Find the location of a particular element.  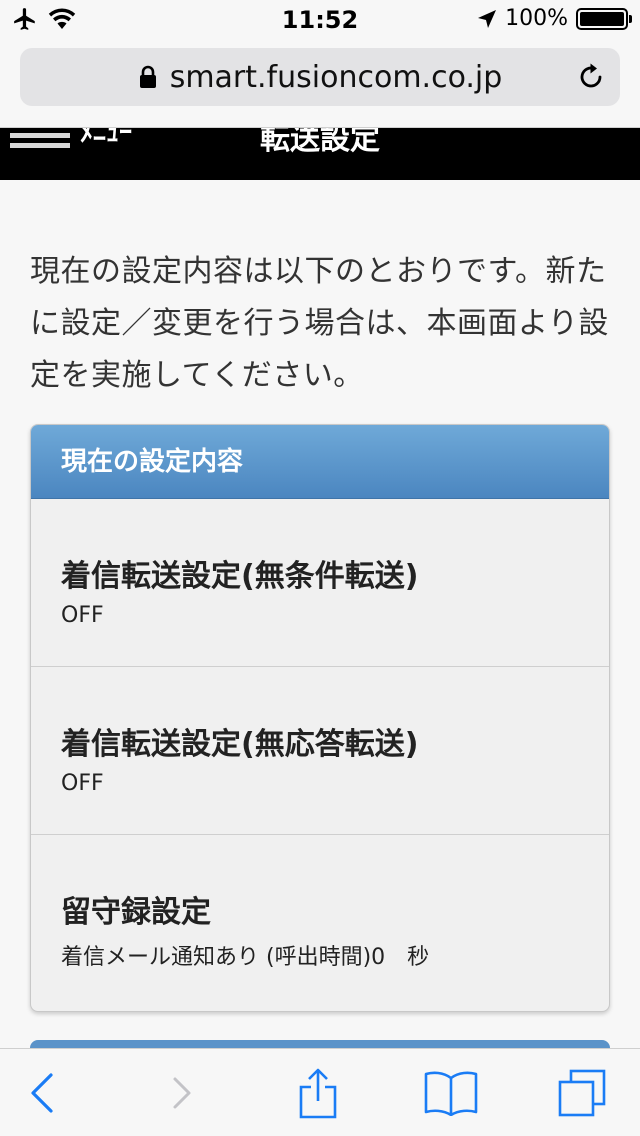

url-display: smart.fusioncom.co.jp is located at coordinates (320, 77).